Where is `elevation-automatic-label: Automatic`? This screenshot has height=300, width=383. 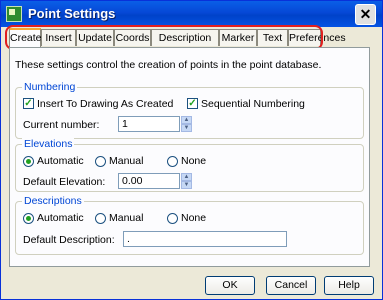
elevation-automatic-label: Automatic is located at coordinates (60, 161).